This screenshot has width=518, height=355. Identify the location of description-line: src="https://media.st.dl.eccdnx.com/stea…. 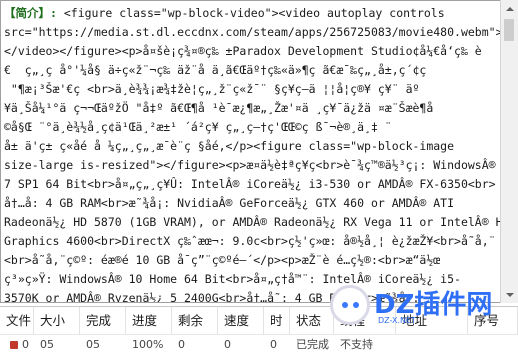
(252, 32).